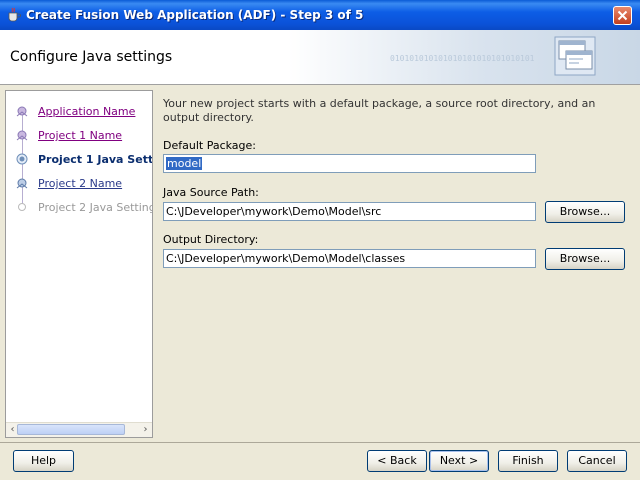 The image size is (640, 480). What do you see at coordinates (86, 111) in the screenshot?
I see `nav-step-label: Application Name` at bounding box center [86, 111].